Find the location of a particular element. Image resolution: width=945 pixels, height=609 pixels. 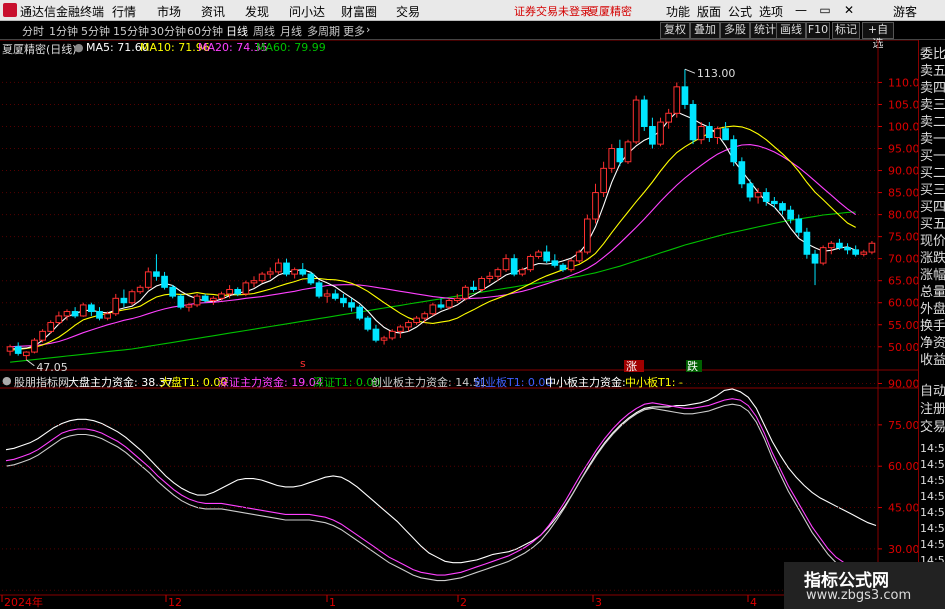

quote-label-sell2: 卖二 is located at coordinates (932, 122).